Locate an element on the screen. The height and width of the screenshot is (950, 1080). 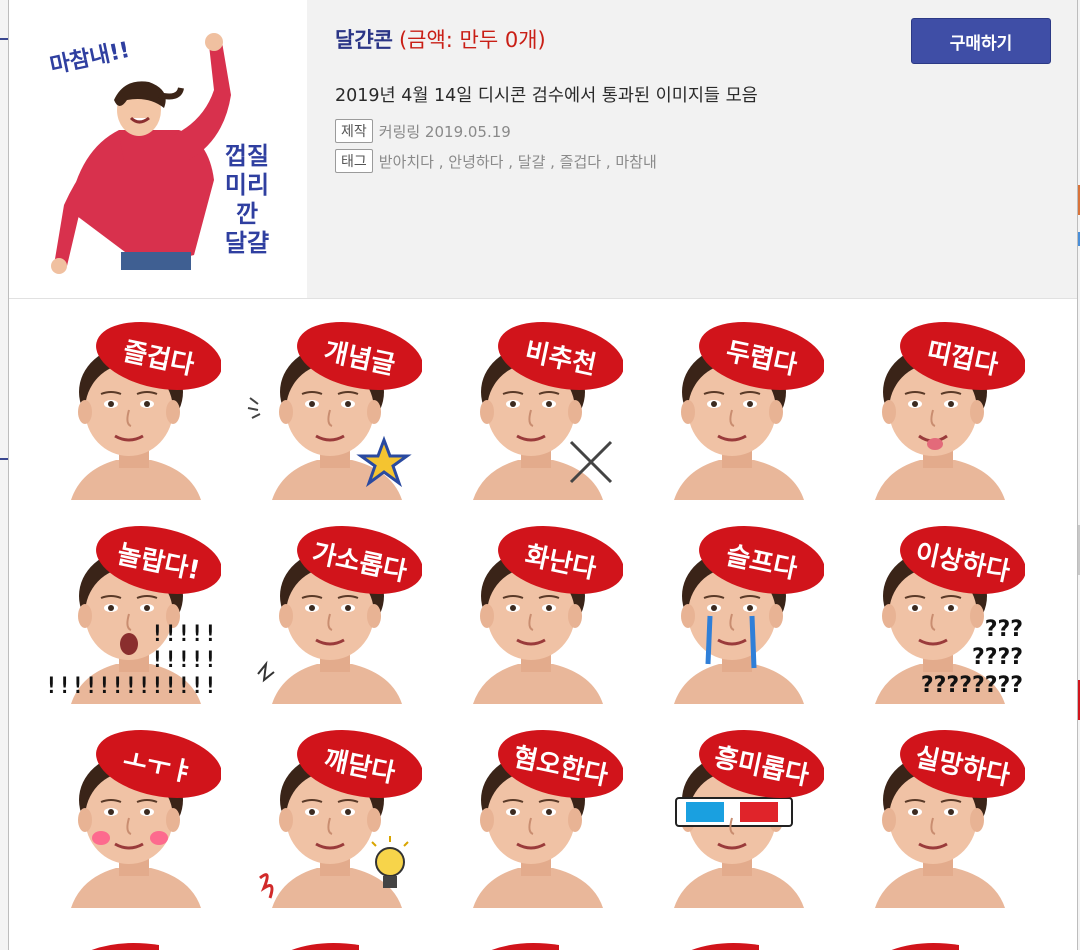
emoticon-item: 놀랍다!!!!!!!!!!!!!!!!!!!!!!!!!! is located at coordinates (131, 614).